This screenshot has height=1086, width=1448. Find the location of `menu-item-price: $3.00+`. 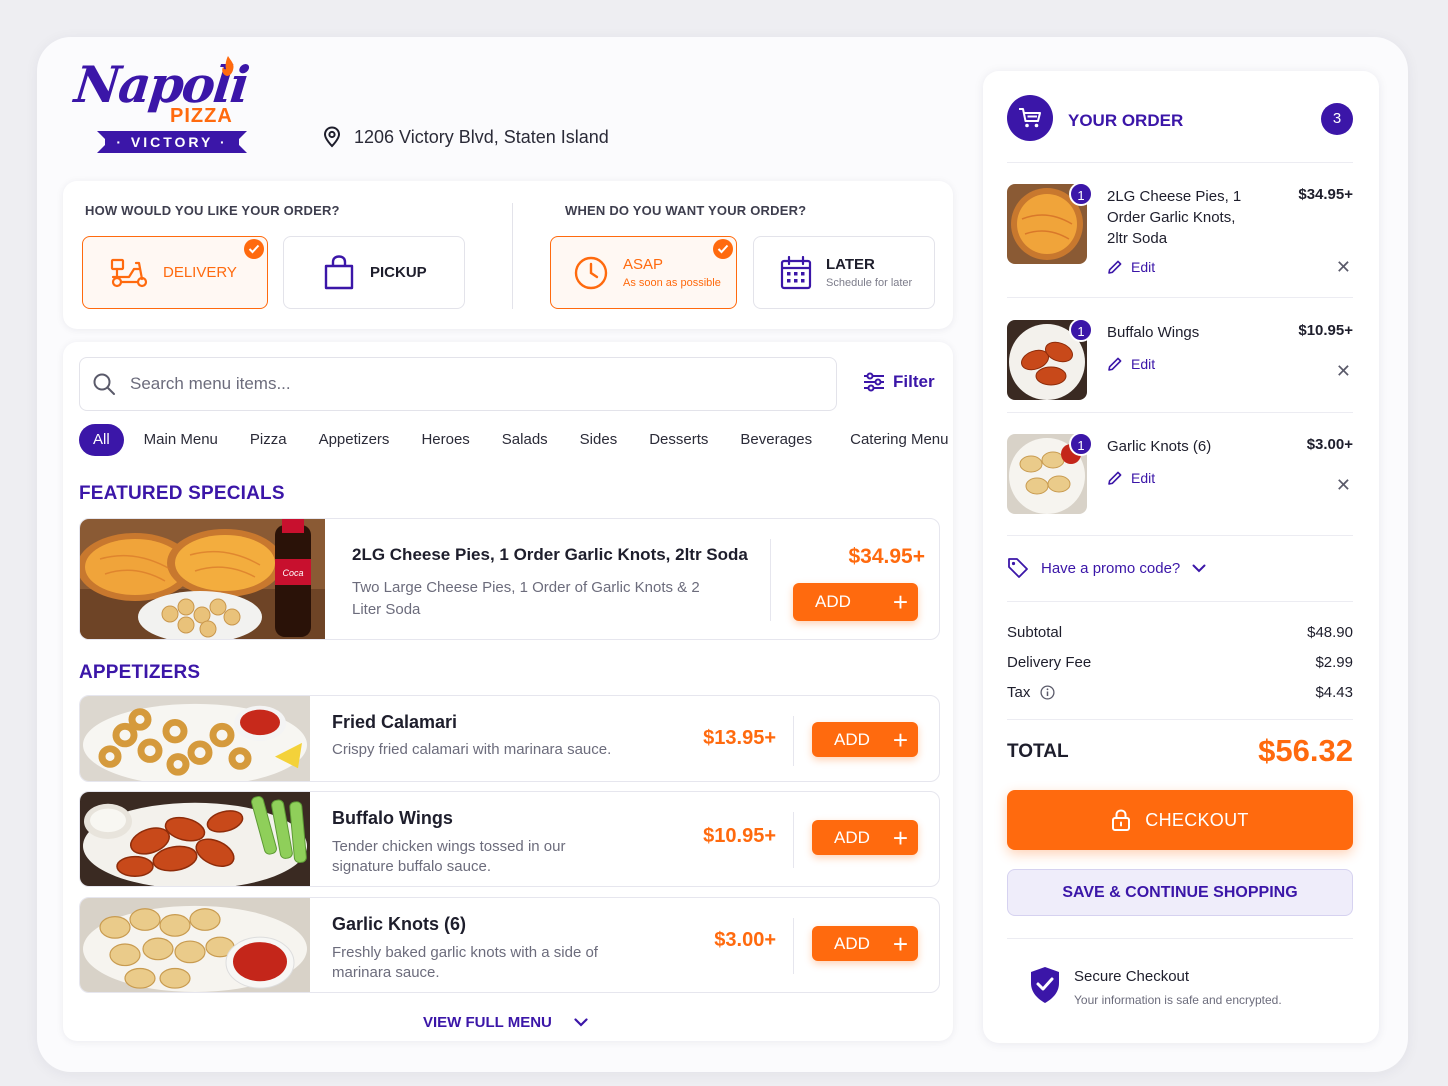

menu-item-price: $3.00+ is located at coordinates (745, 940).